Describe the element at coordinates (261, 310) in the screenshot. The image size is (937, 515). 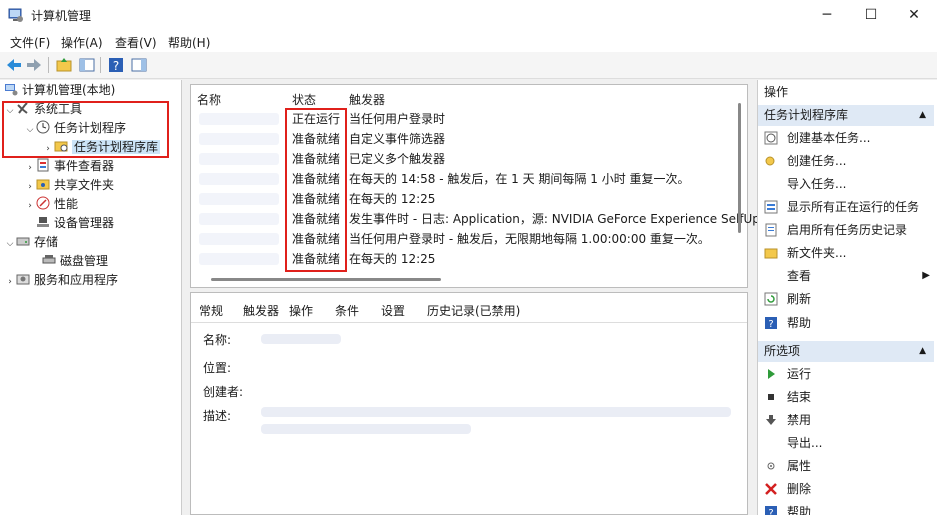
I see `tab-triggers: 触发器` at that location.